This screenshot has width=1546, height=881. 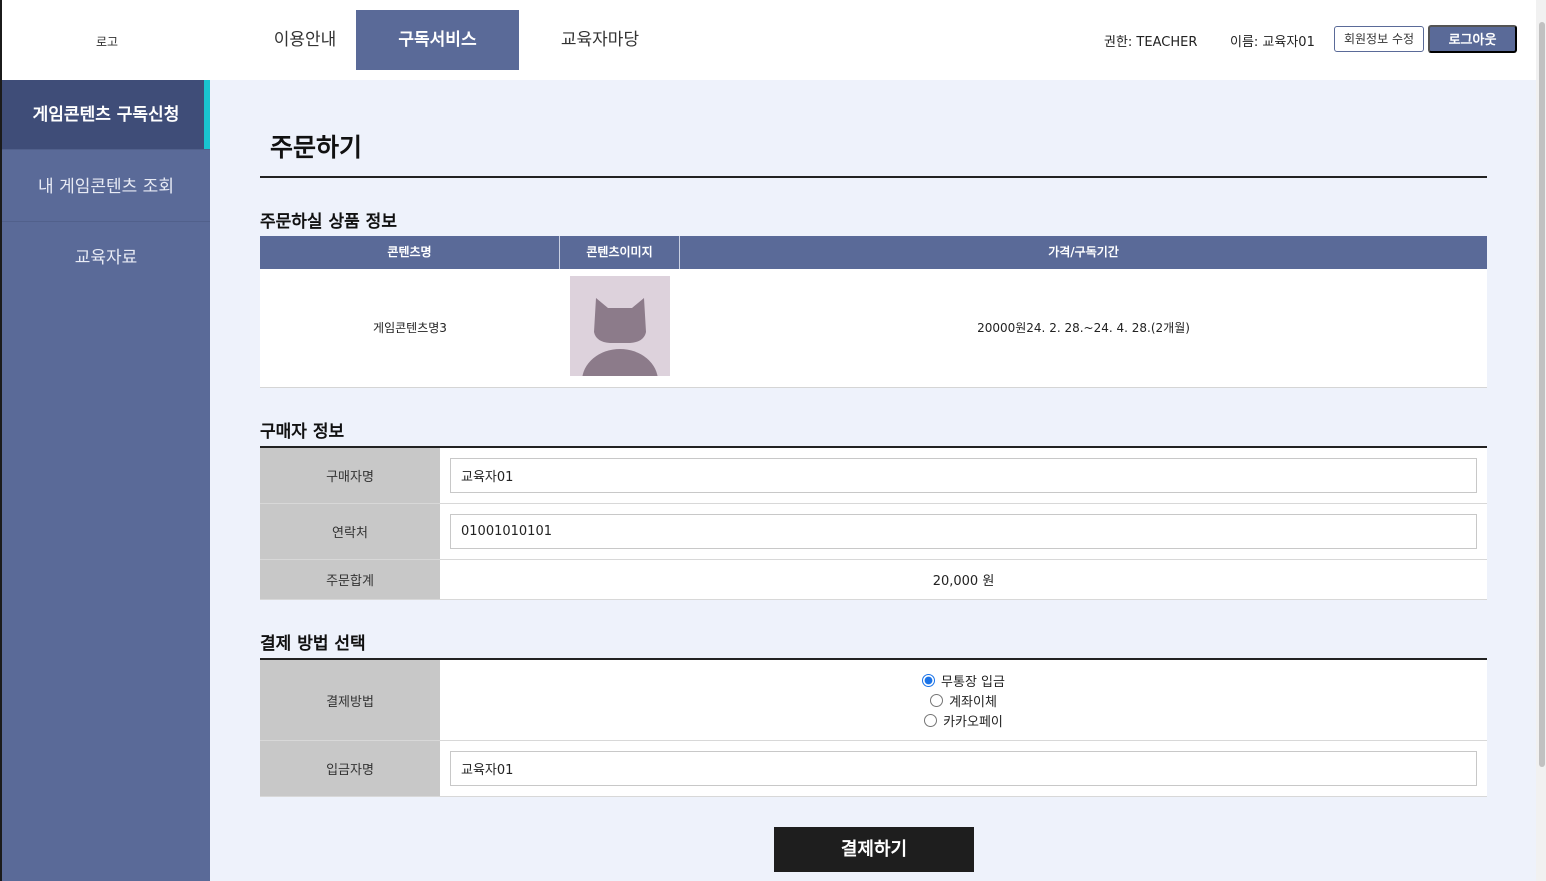 I want to click on radio-option-kakaopay: 카카오페이, so click(x=963, y=720).